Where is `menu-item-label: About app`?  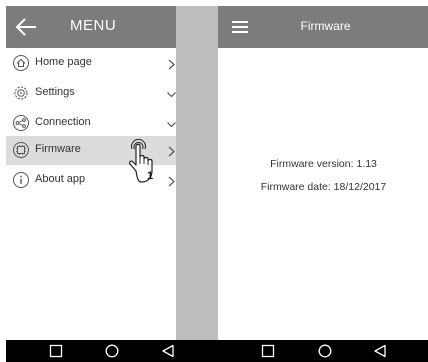
menu-item-label: About app is located at coordinates (60, 179).